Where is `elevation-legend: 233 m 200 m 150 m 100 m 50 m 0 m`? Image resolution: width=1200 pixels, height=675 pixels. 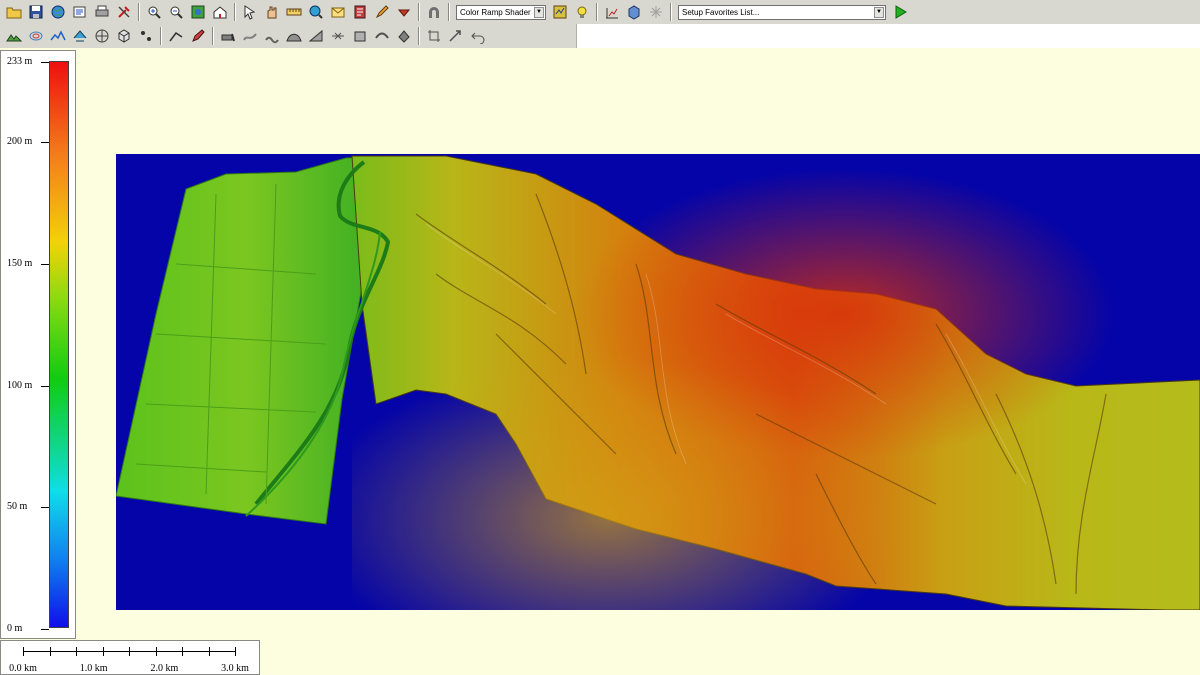
elevation-legend: 233 m 200 m 150 m 100 m 50 m 0 m is located at coordinates (38, 344).